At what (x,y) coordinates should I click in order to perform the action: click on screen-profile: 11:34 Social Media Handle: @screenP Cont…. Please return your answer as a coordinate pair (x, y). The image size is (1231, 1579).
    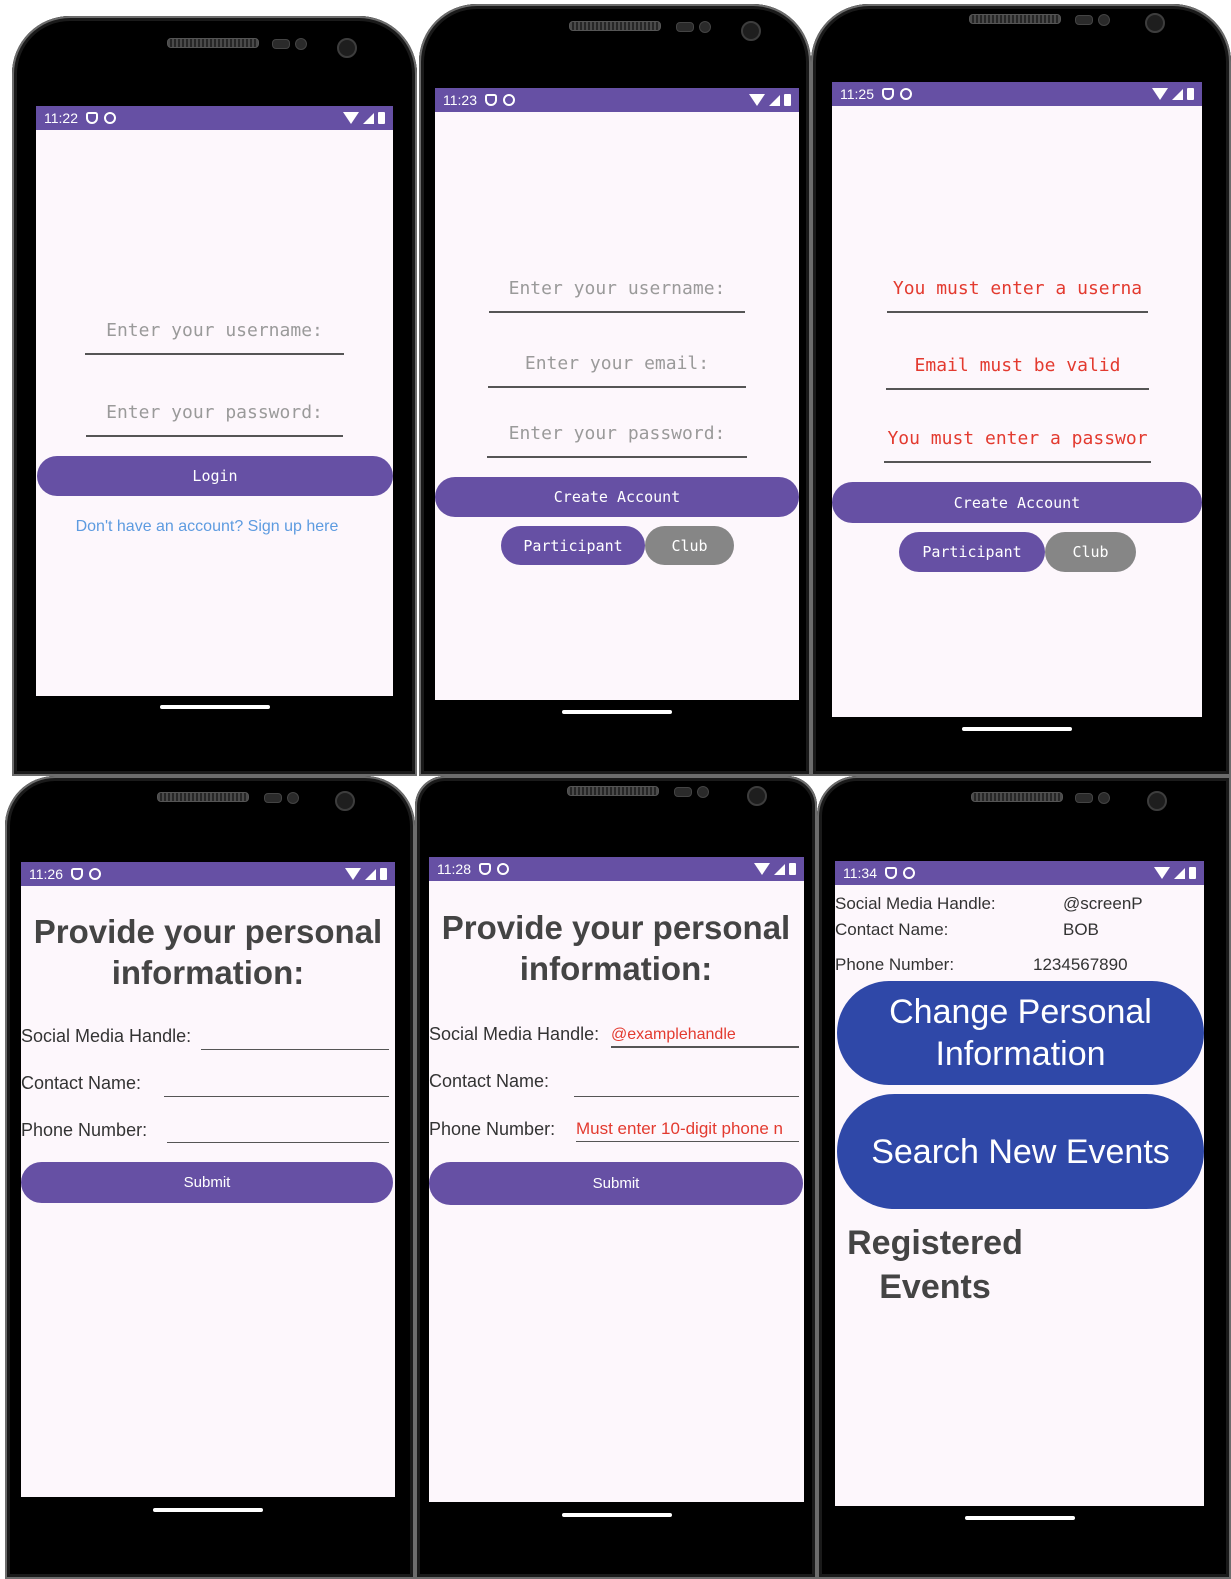
    Looking at the image, I should click on (1019, 1196).